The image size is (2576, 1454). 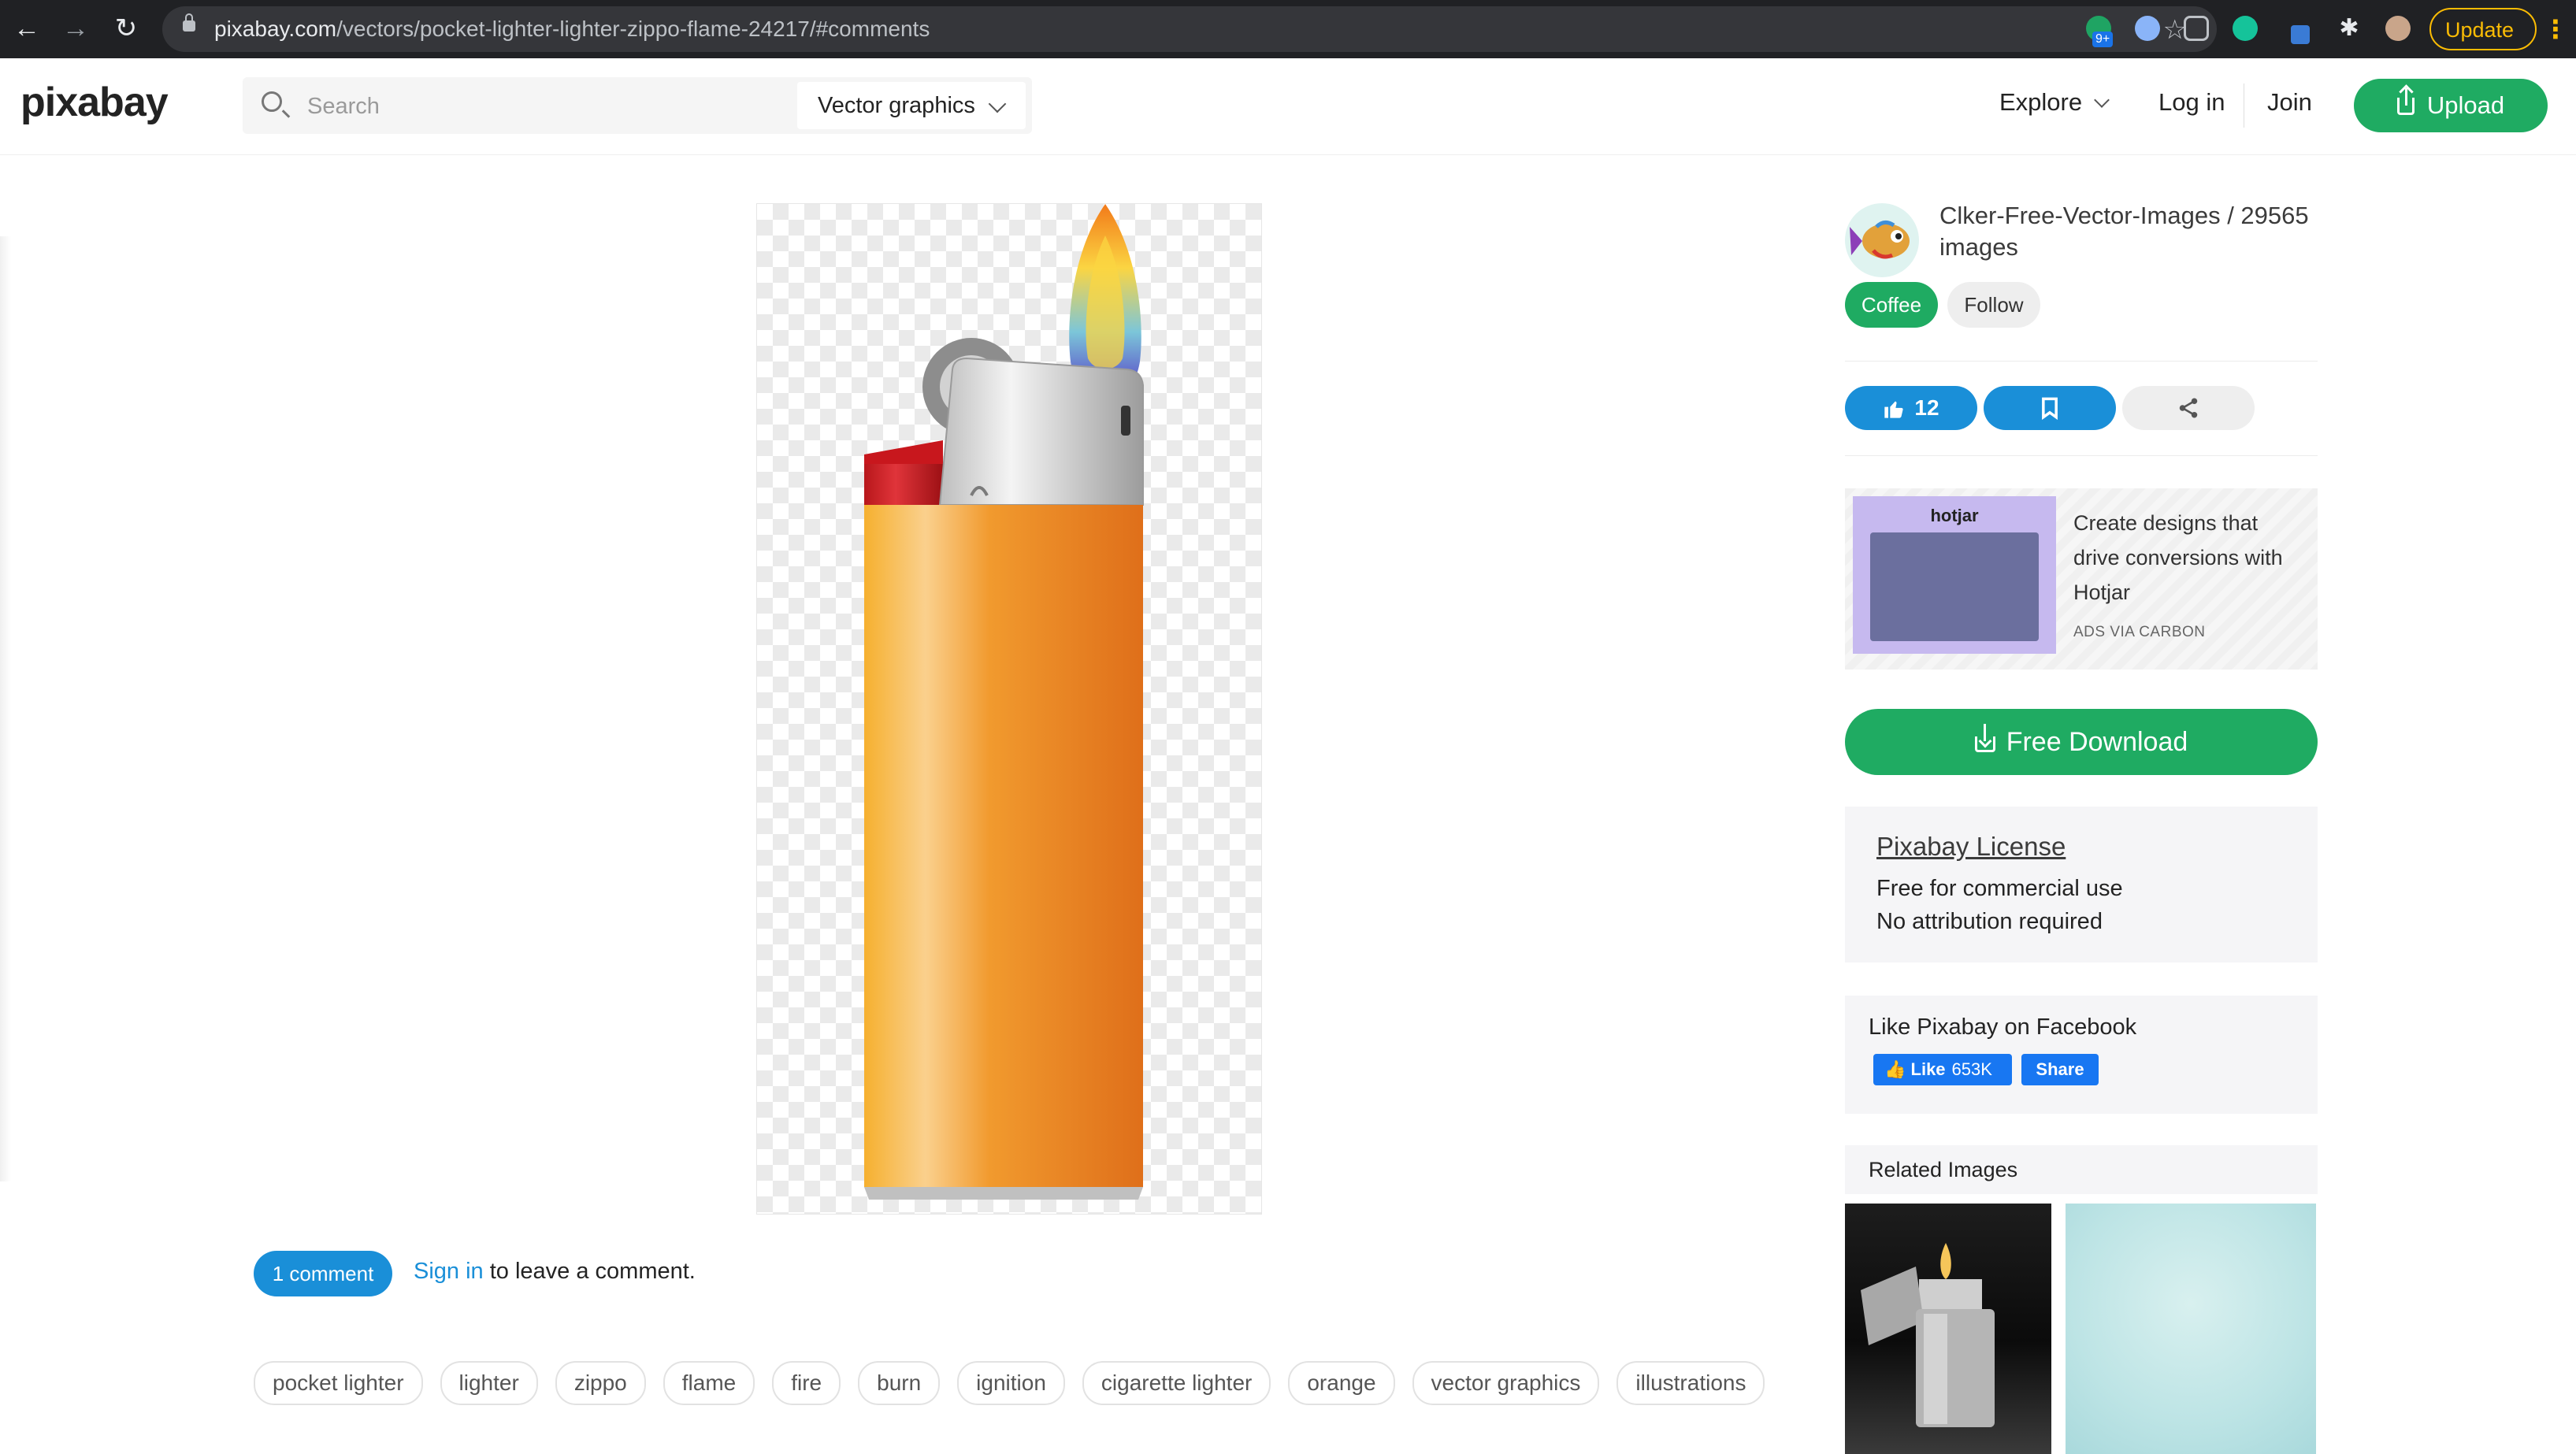 I want to click on lock-icon, so click(x=189, y=23).